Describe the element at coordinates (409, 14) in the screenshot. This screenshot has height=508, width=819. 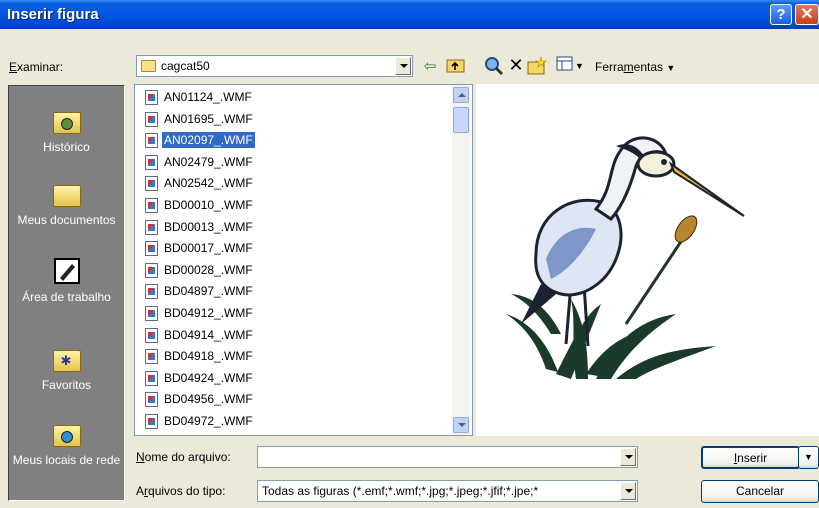
I see `title-bar: Inserir figura ? ✕` at that location.